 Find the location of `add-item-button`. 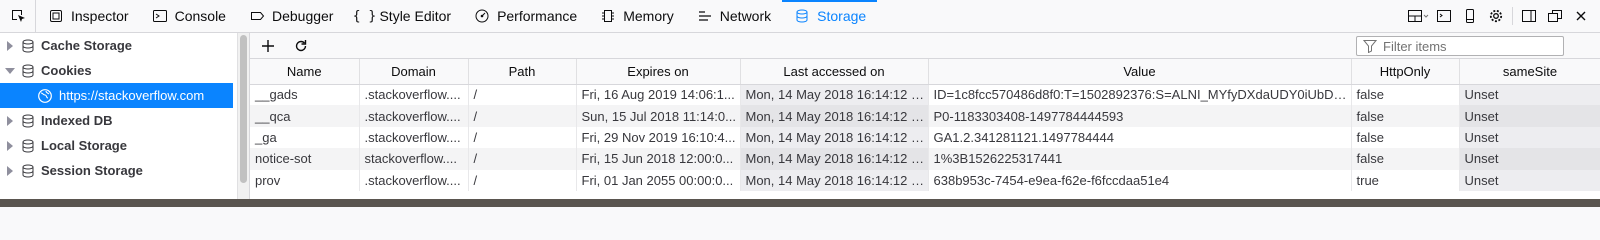

add-item-button is located at coordinates (268, 46).